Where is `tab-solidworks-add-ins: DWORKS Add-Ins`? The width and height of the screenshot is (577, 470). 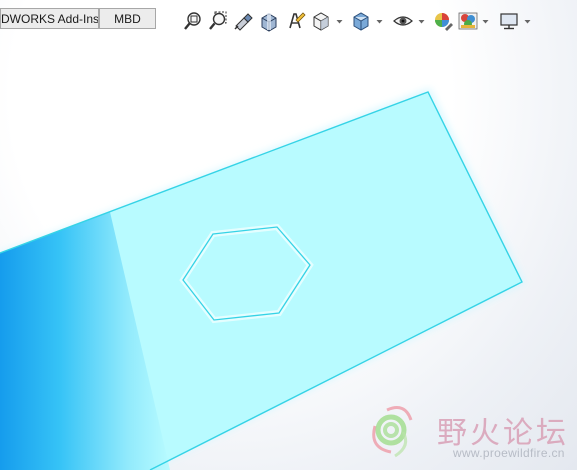
tab-solidworks-add-ins: DWORKS Add-Ins is located at coordinates (49, 18).